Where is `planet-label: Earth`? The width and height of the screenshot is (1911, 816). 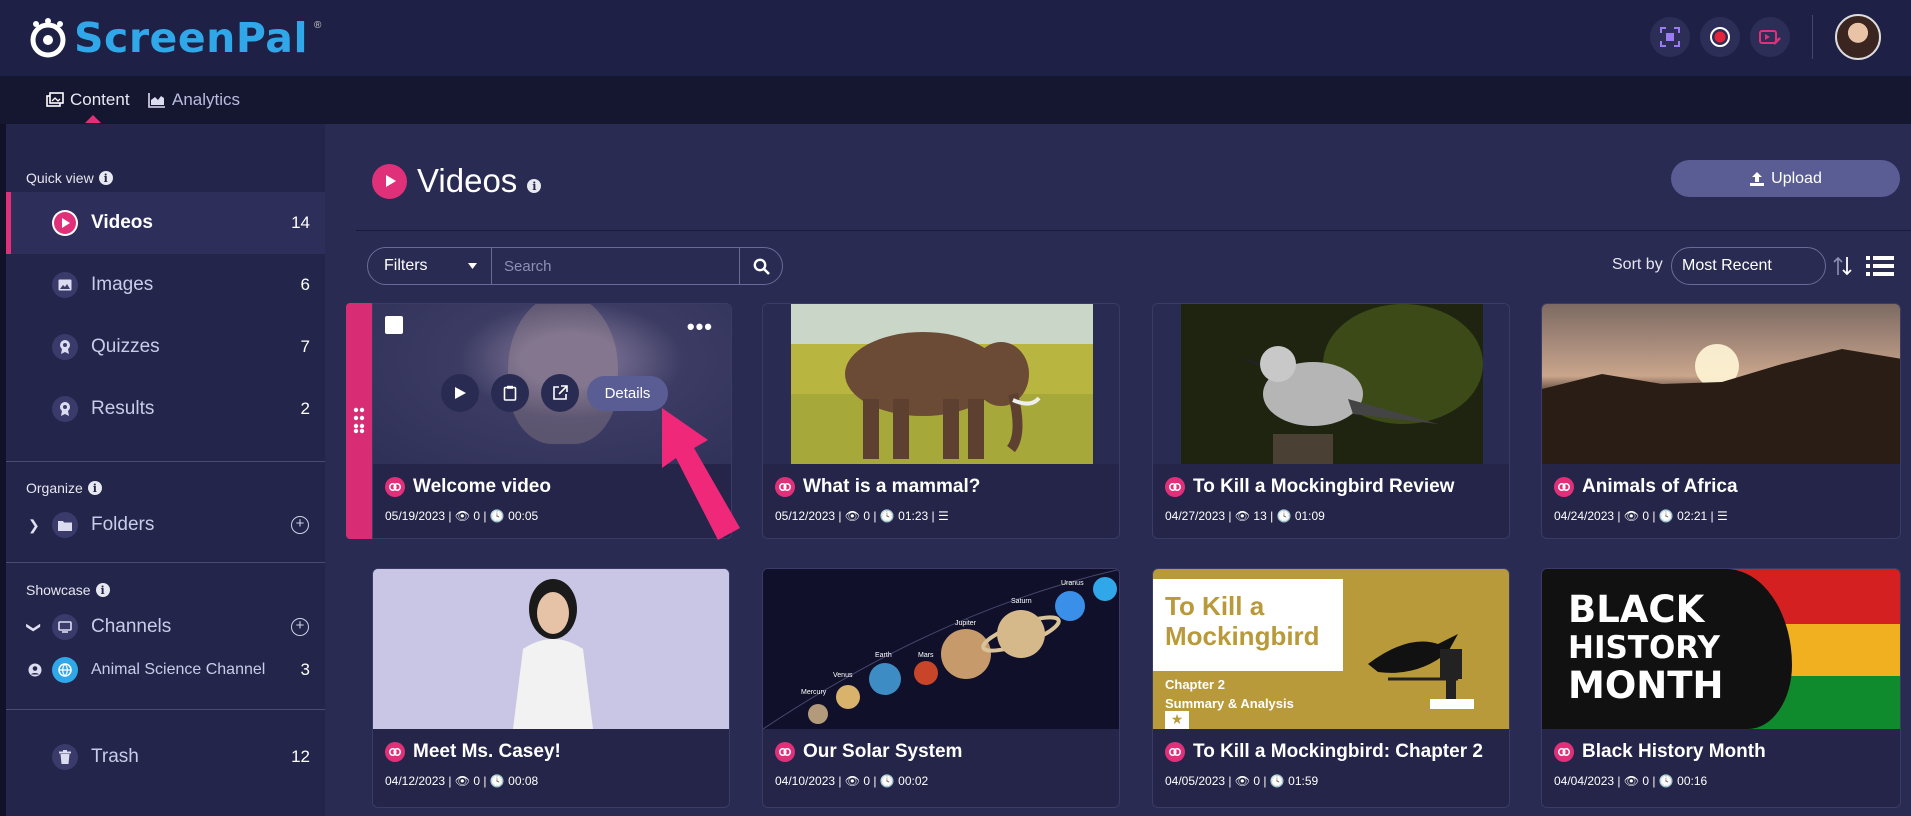 planet-label: Earth is located at coordinates (883, 655).